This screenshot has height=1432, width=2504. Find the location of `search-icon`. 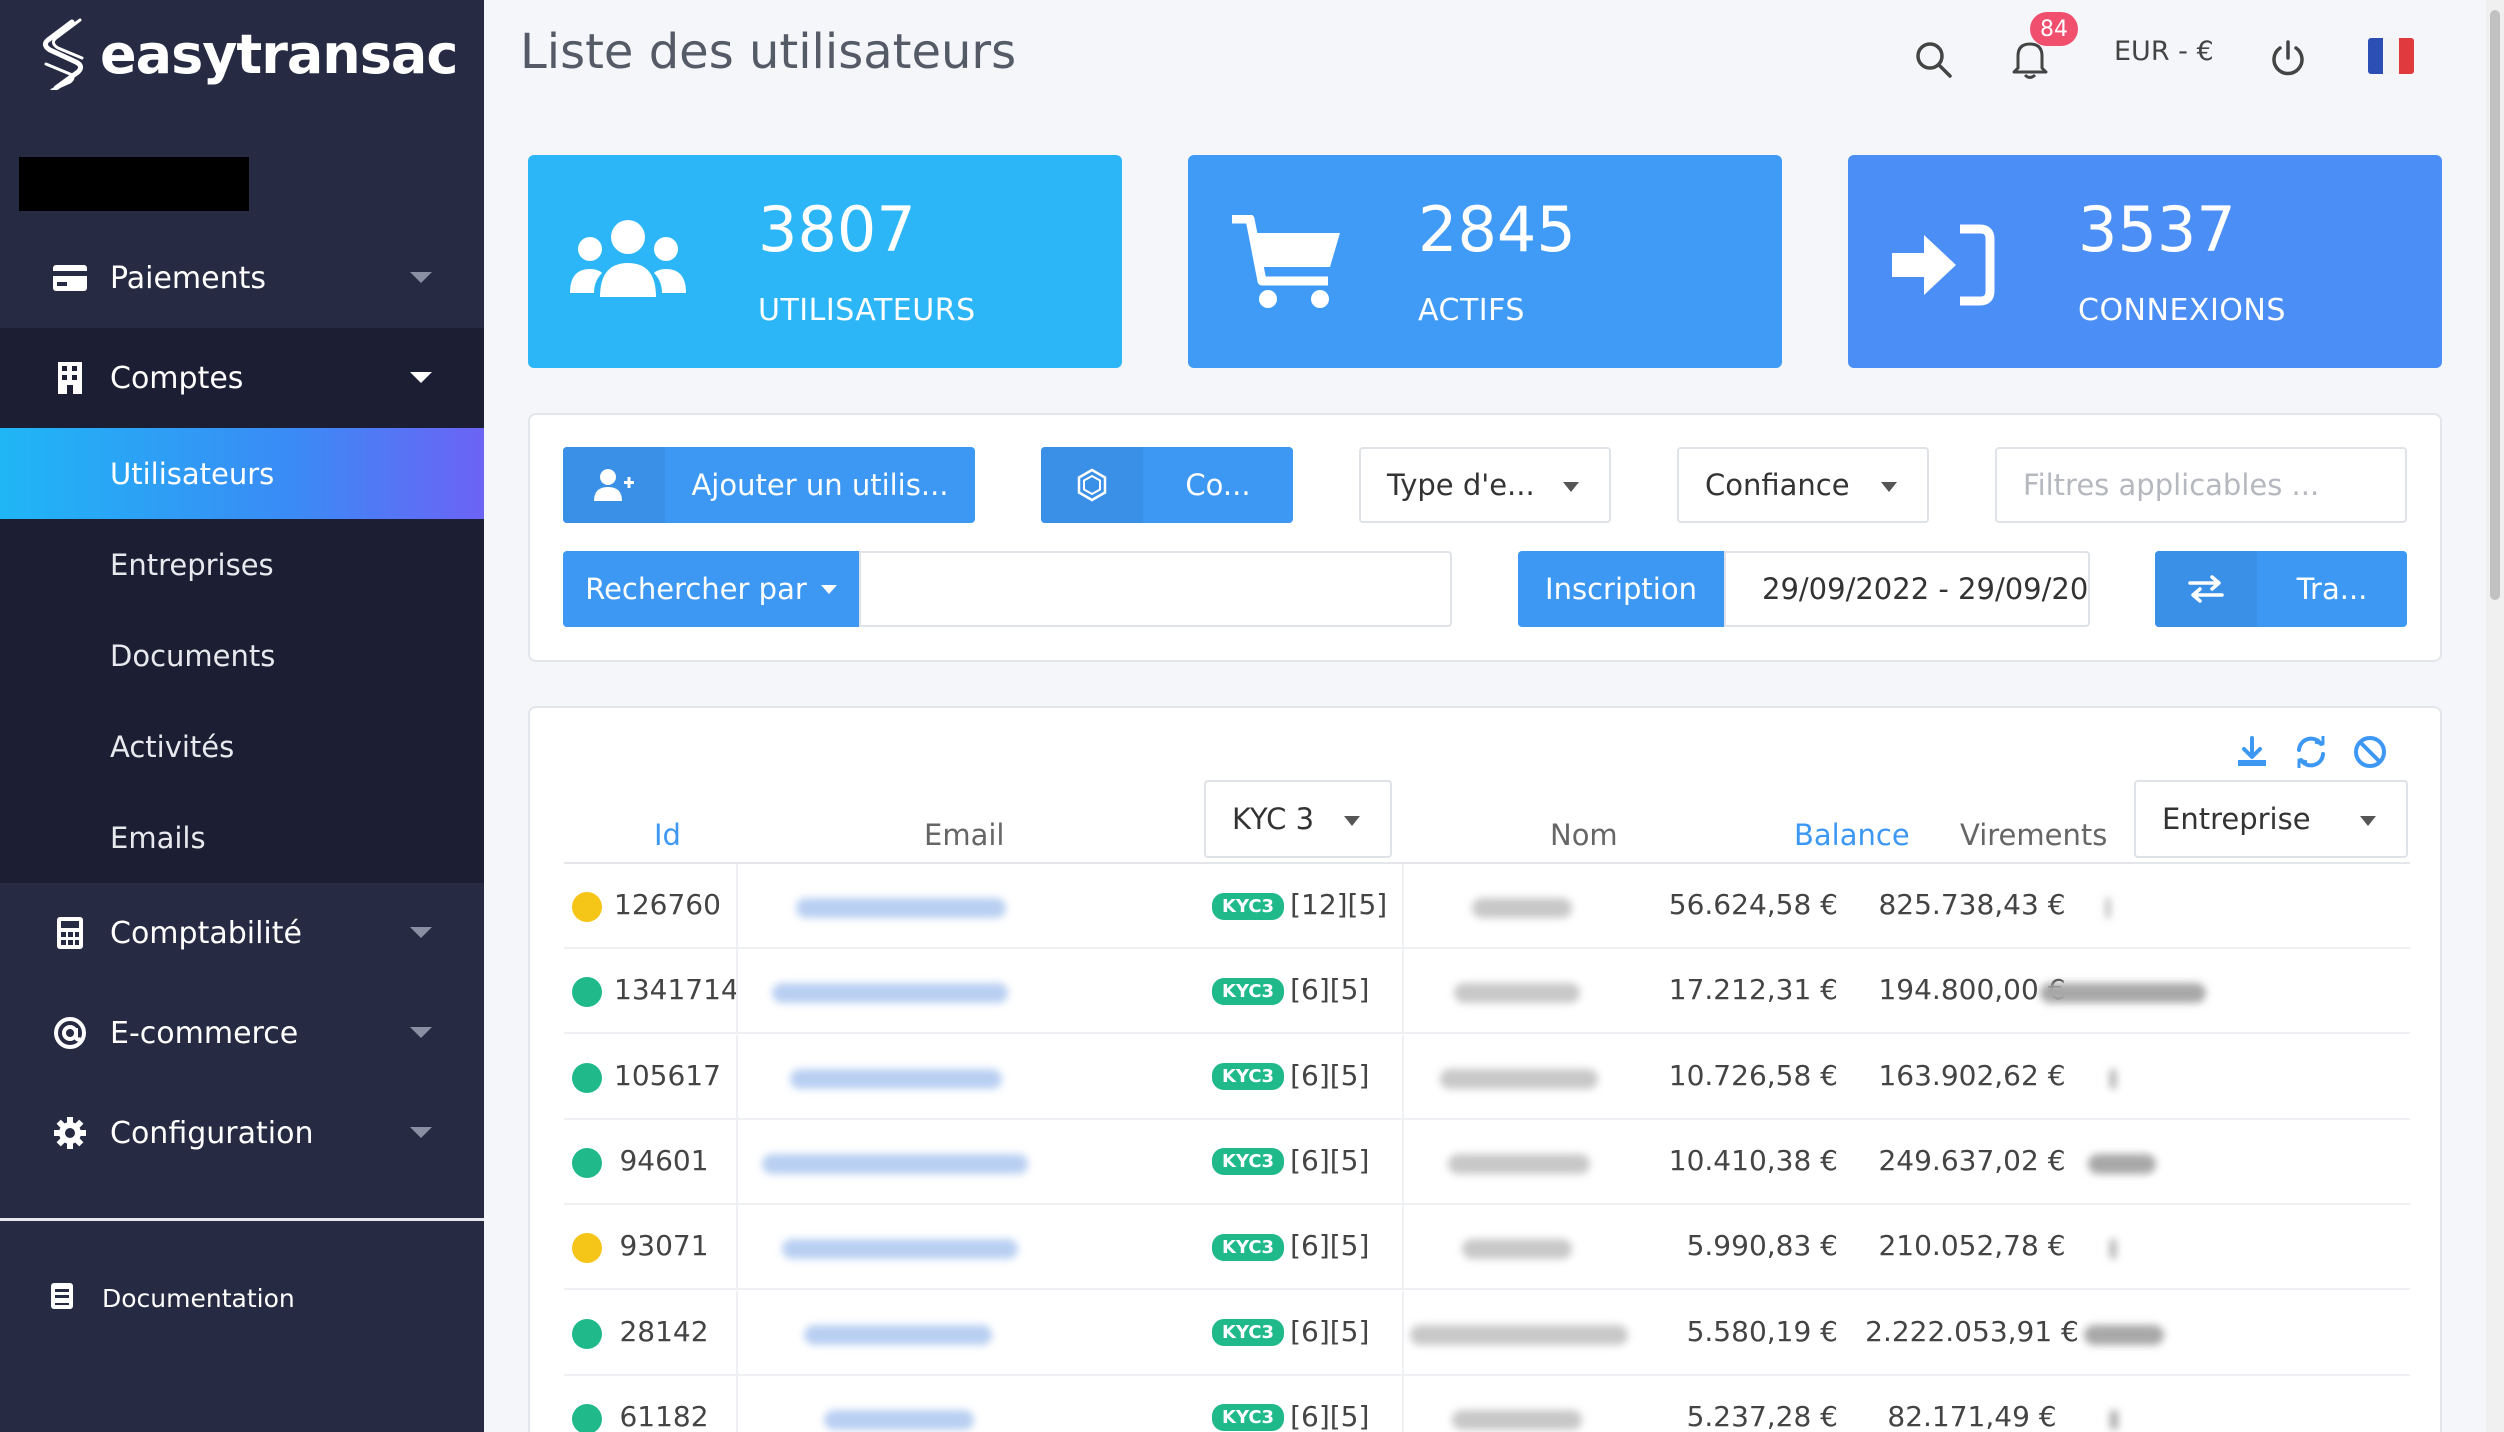

search-icon is located at coordinates (1933, 59).